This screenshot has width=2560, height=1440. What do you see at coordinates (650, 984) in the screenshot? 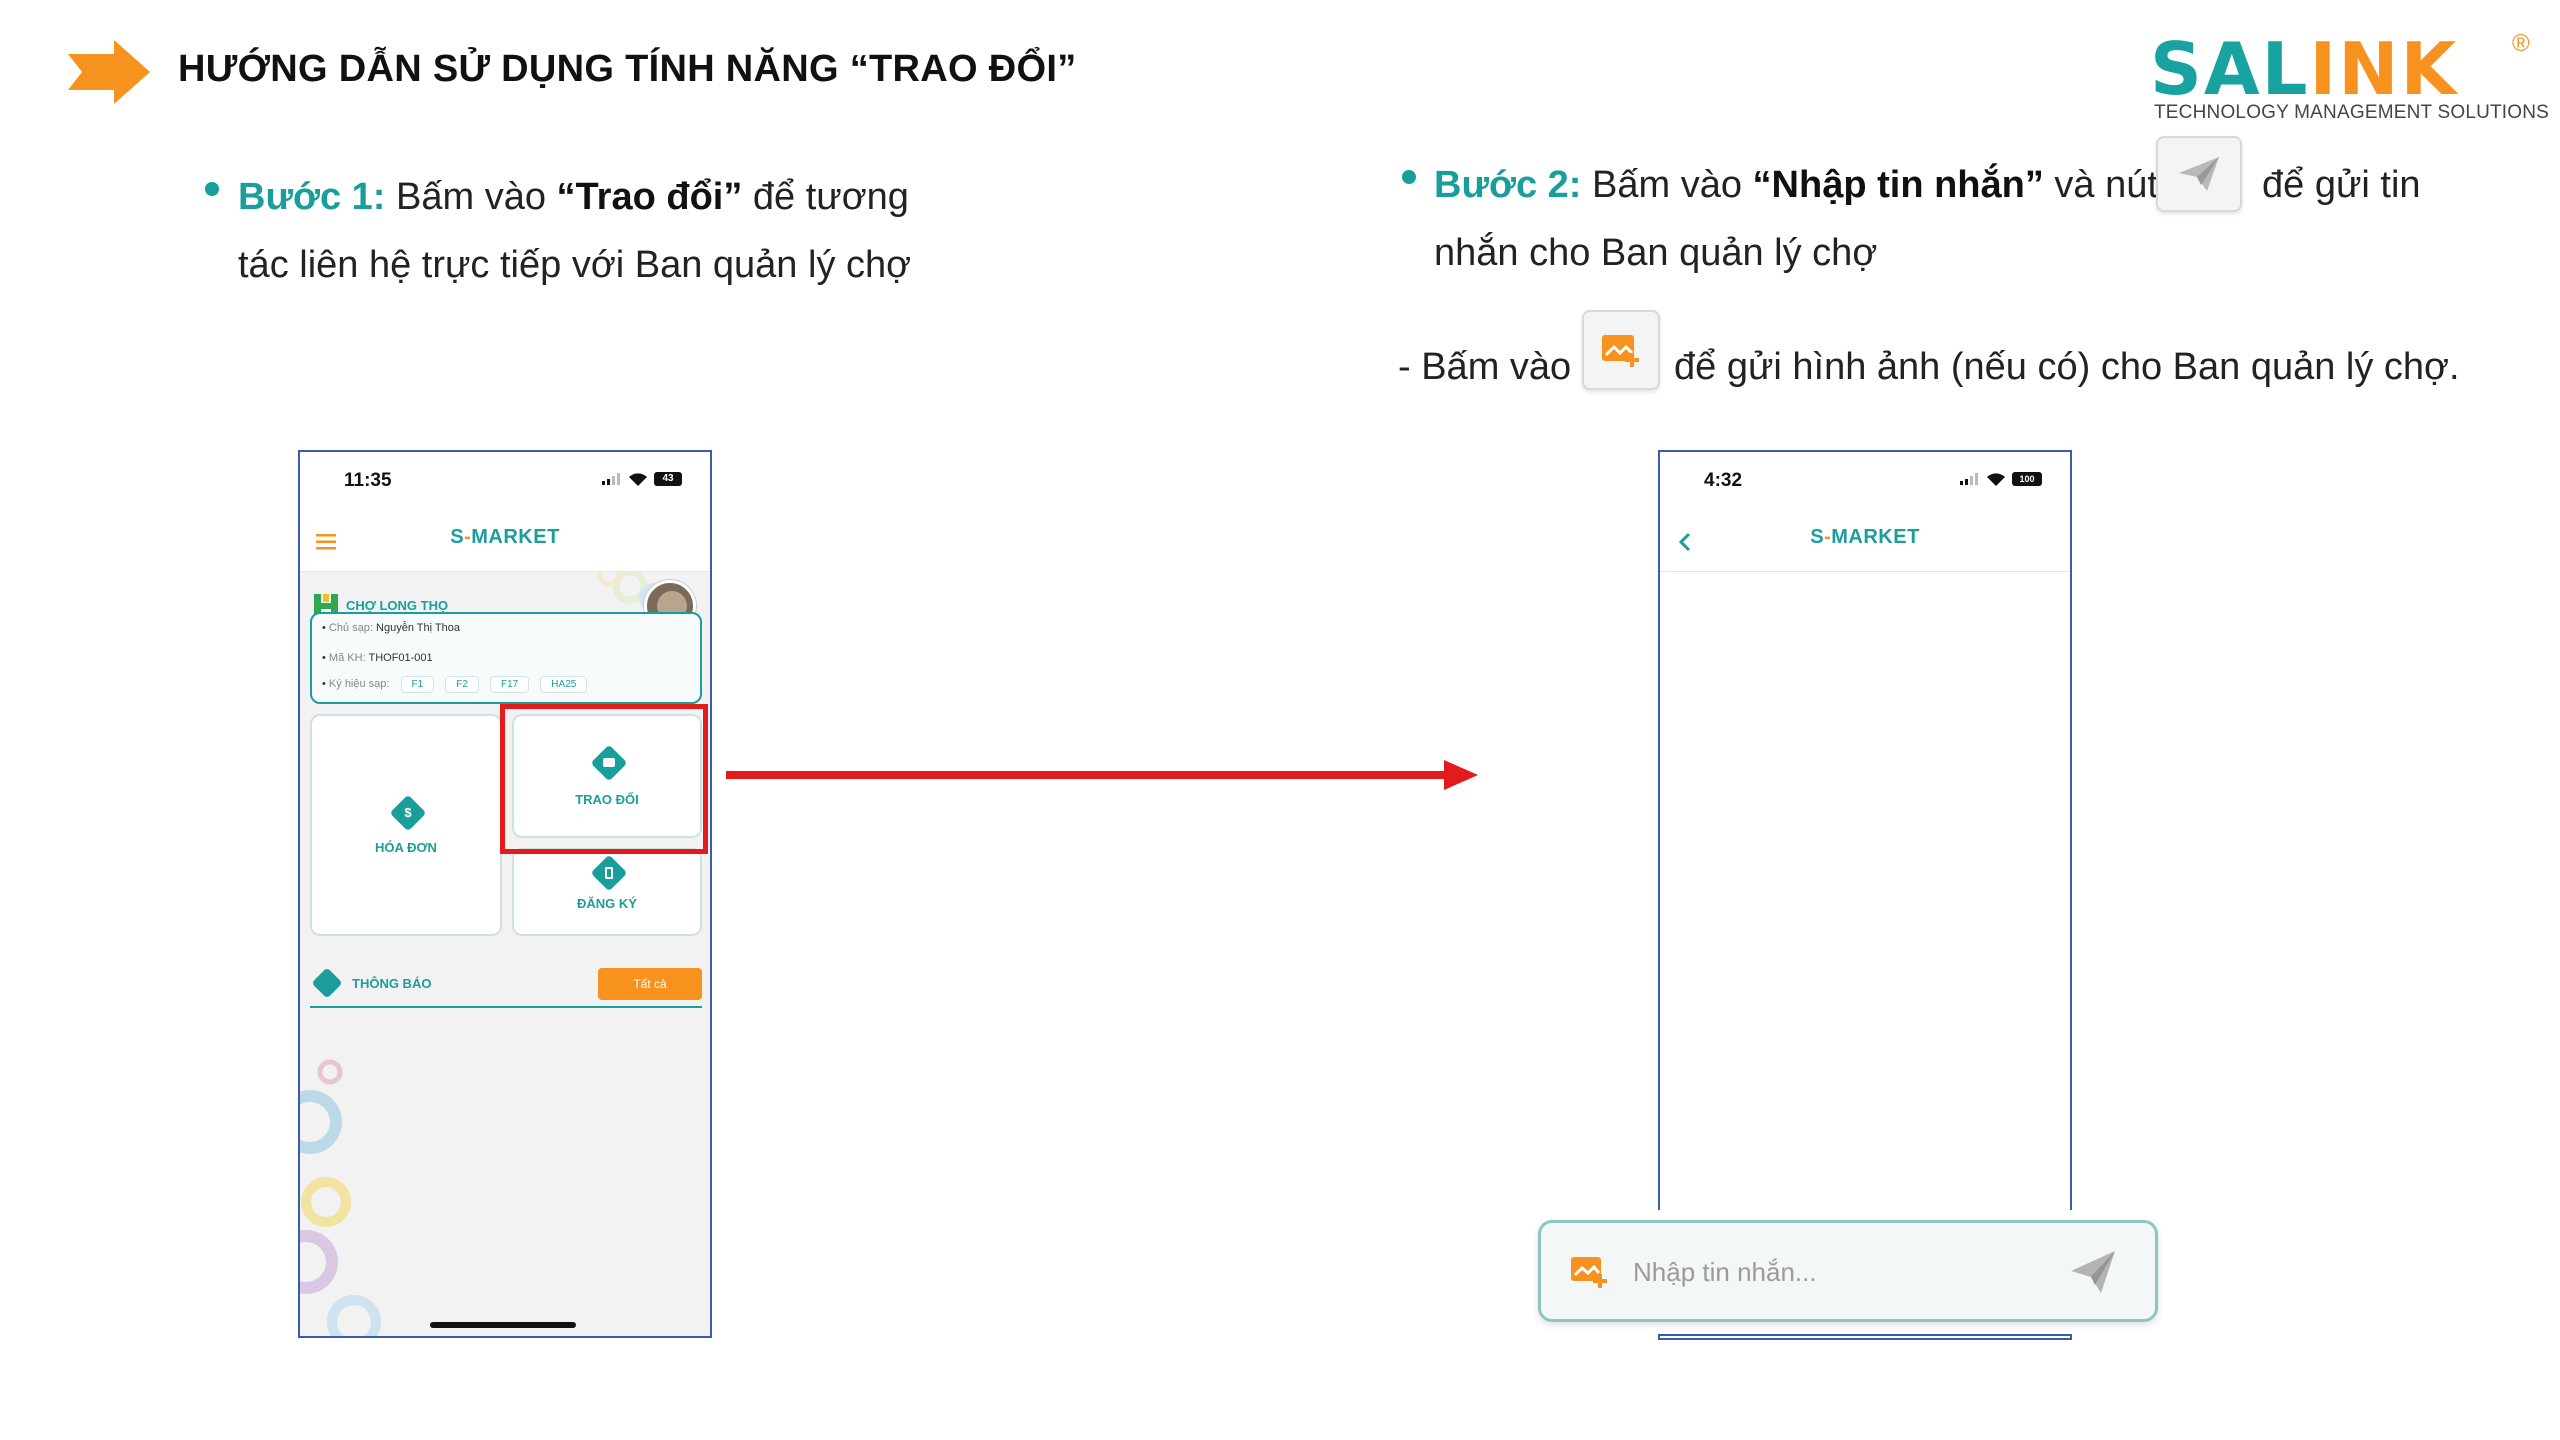
I see `see-all-button: Tất cả` at bounding box center [650, 984].